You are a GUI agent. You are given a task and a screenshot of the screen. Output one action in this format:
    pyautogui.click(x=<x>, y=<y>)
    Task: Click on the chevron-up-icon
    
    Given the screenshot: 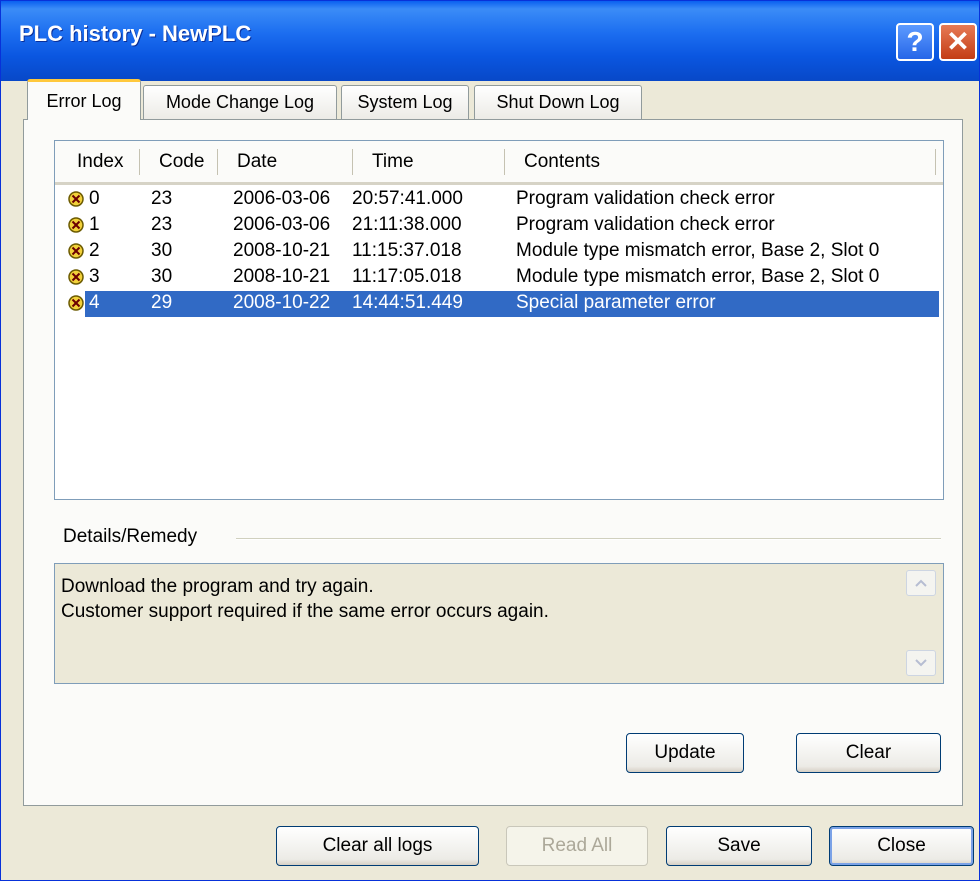 What is the action you would take?
    pyautogui.click(x=921, y=583)
    